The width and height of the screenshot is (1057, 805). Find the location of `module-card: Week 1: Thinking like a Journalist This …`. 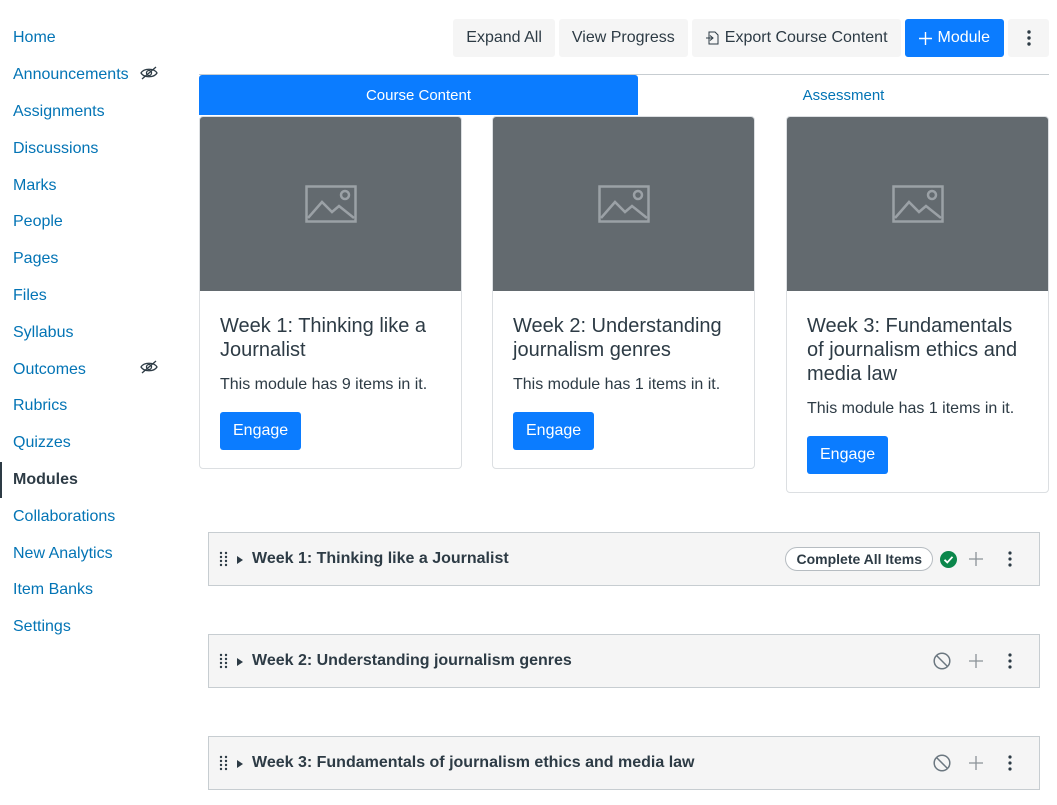

module-card: Week 1: Thinking like a Journalist This … is located at coordinates (330, 292).